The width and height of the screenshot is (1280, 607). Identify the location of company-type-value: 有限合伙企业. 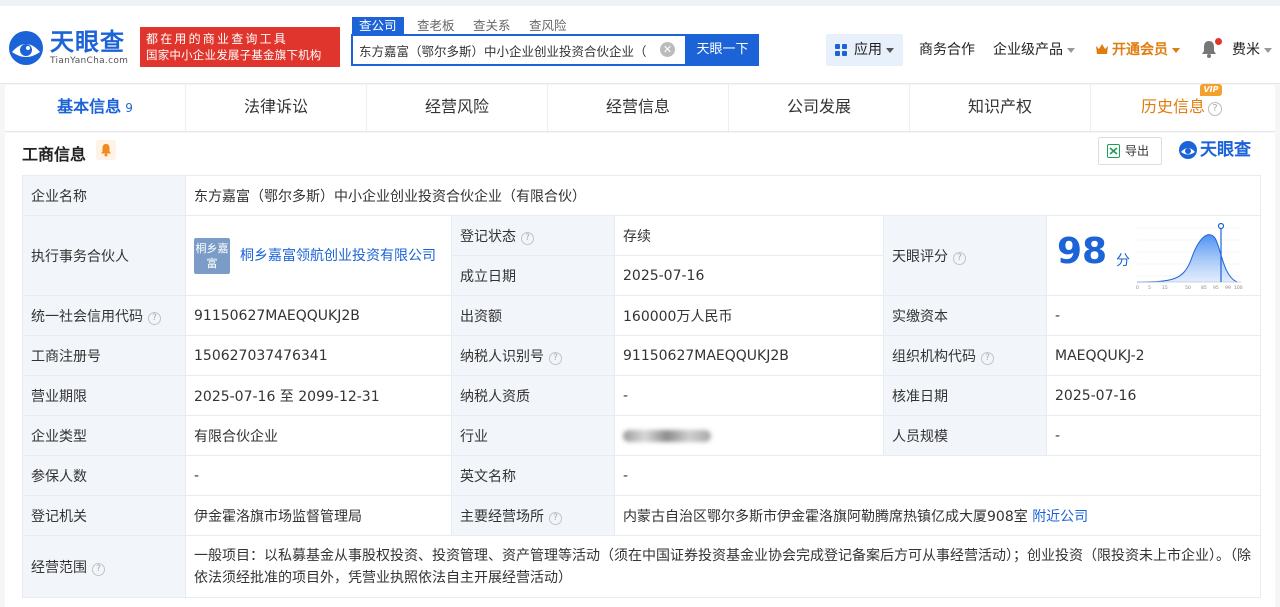
(318, 435).